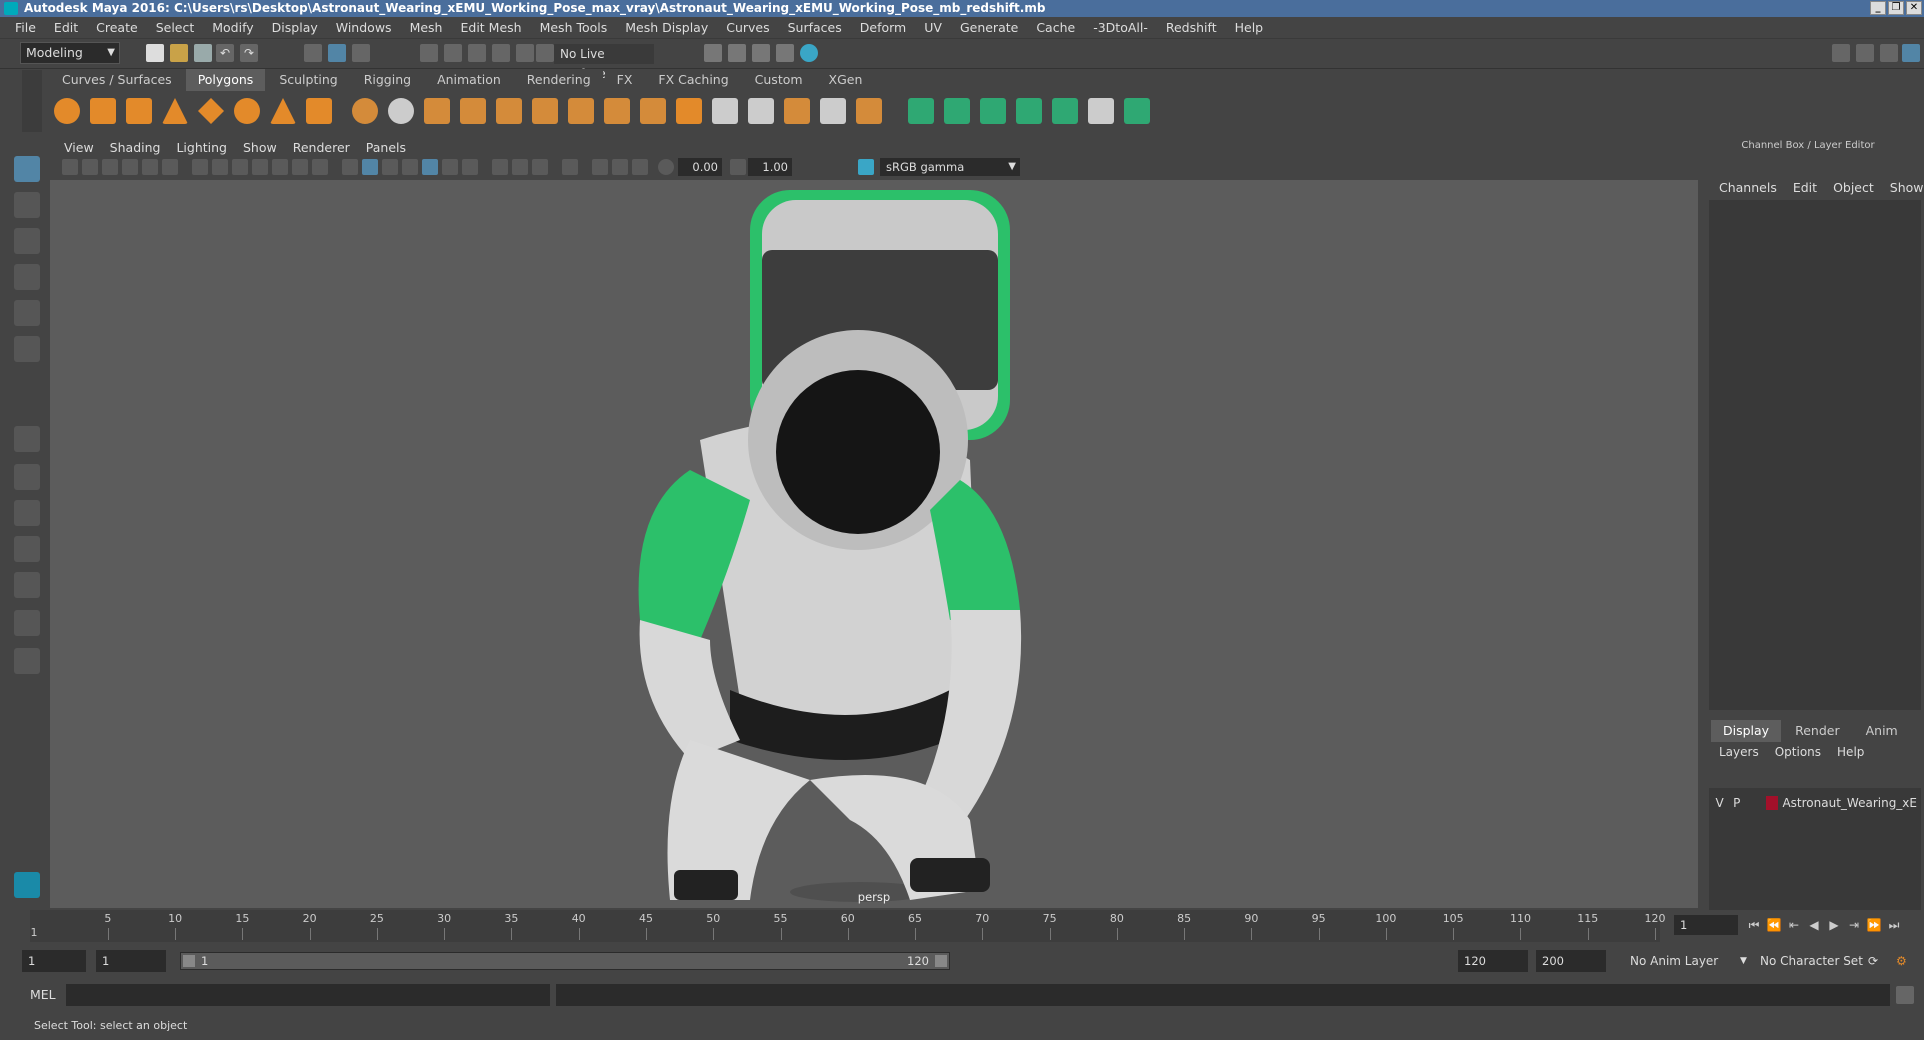  I want to click on bevel-icon, so click(653, 111).